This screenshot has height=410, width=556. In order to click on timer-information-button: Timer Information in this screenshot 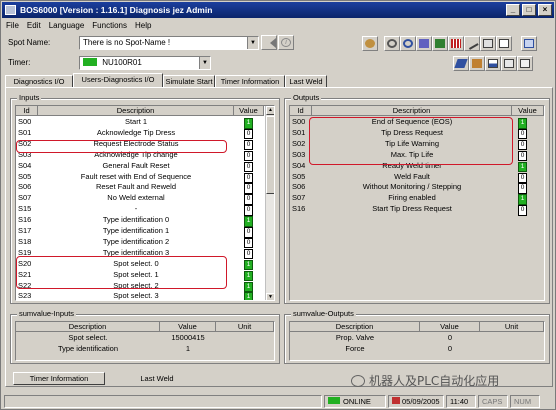, I will do `click(59, 378)`.